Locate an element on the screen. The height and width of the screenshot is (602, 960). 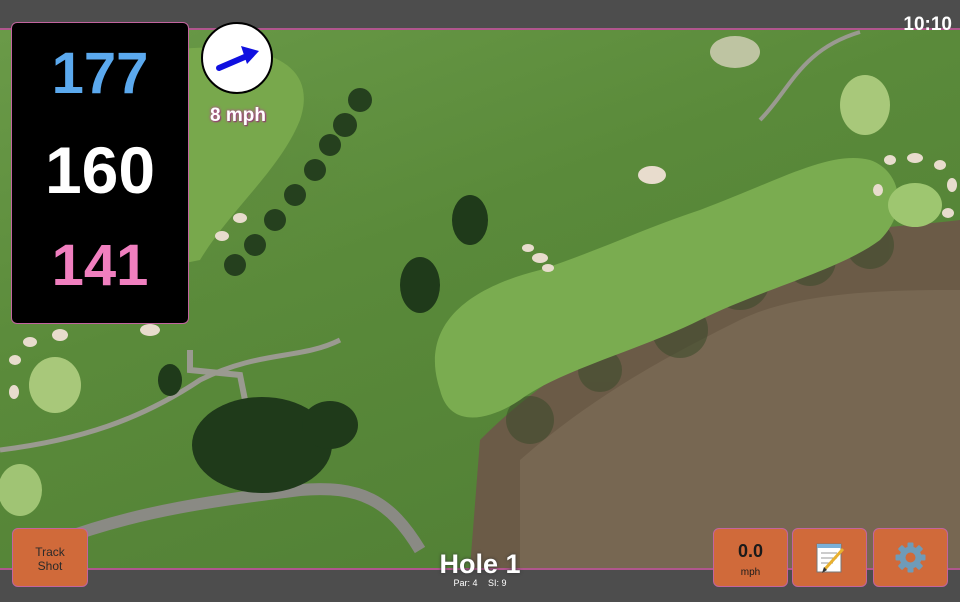
distance-panel: 177 160 141 is located at coordinates (100, 173).